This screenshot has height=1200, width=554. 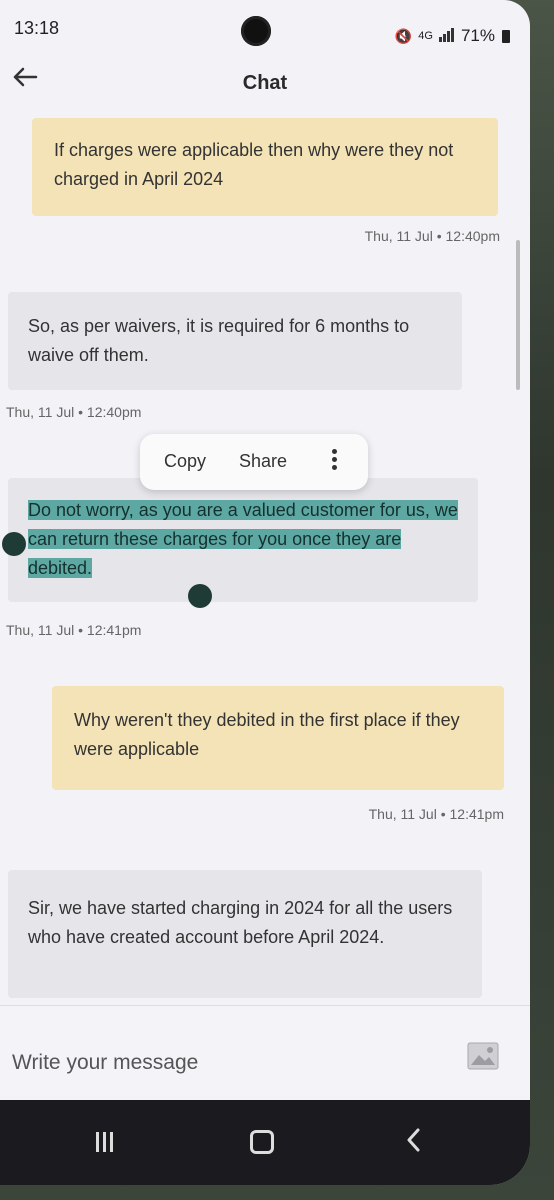 I want to click on front-camera, so click(x=256, y=31).